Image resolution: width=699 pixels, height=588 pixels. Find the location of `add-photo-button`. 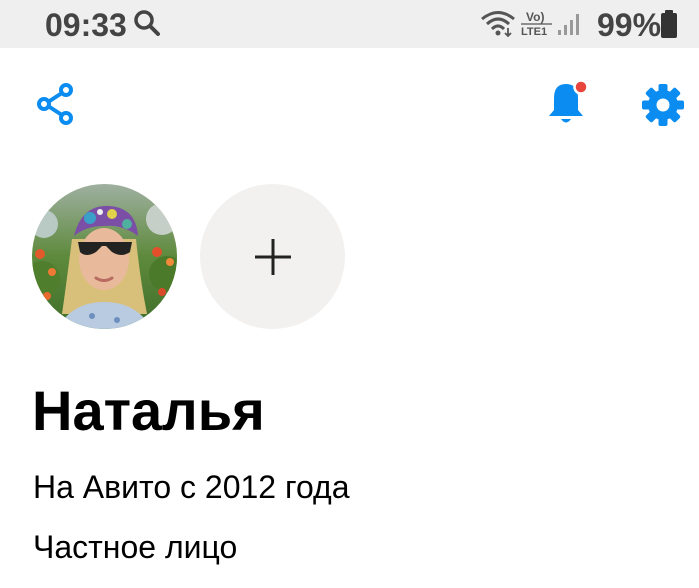

add-photo-button is located at coordinates (272, 256).